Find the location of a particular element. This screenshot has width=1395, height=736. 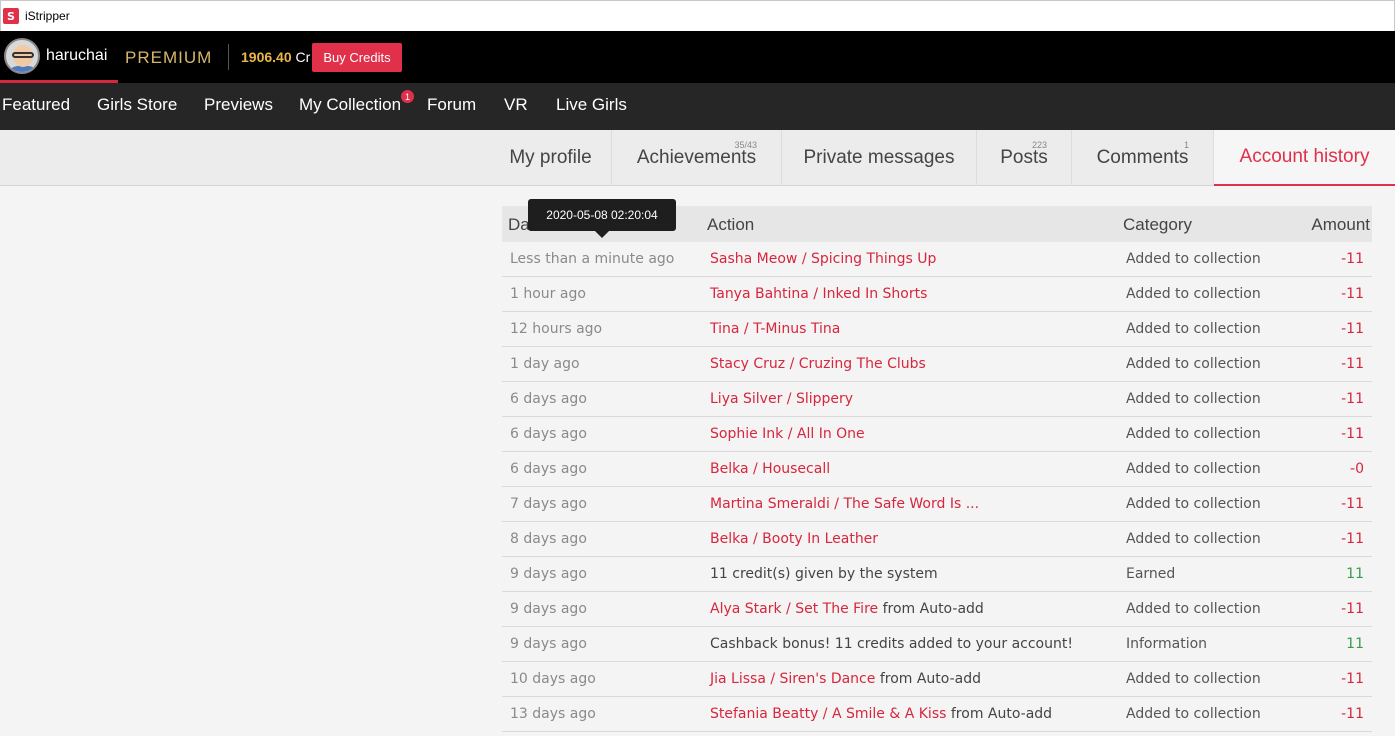

row-action-link: Jia Lissa / Siren's Dance is located at coordinates (792, 679).